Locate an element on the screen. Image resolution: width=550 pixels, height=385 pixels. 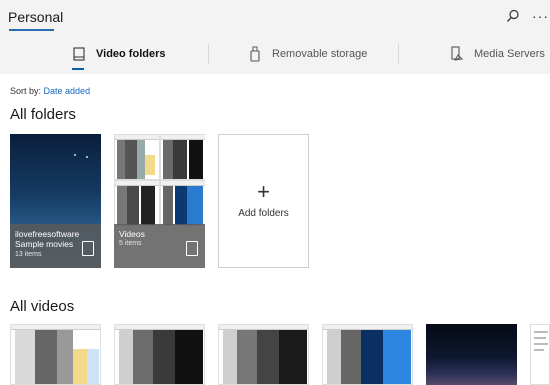
folder-tile: ilovefreesoftware Sample movies 13 items is located at coordinates (55, 201).